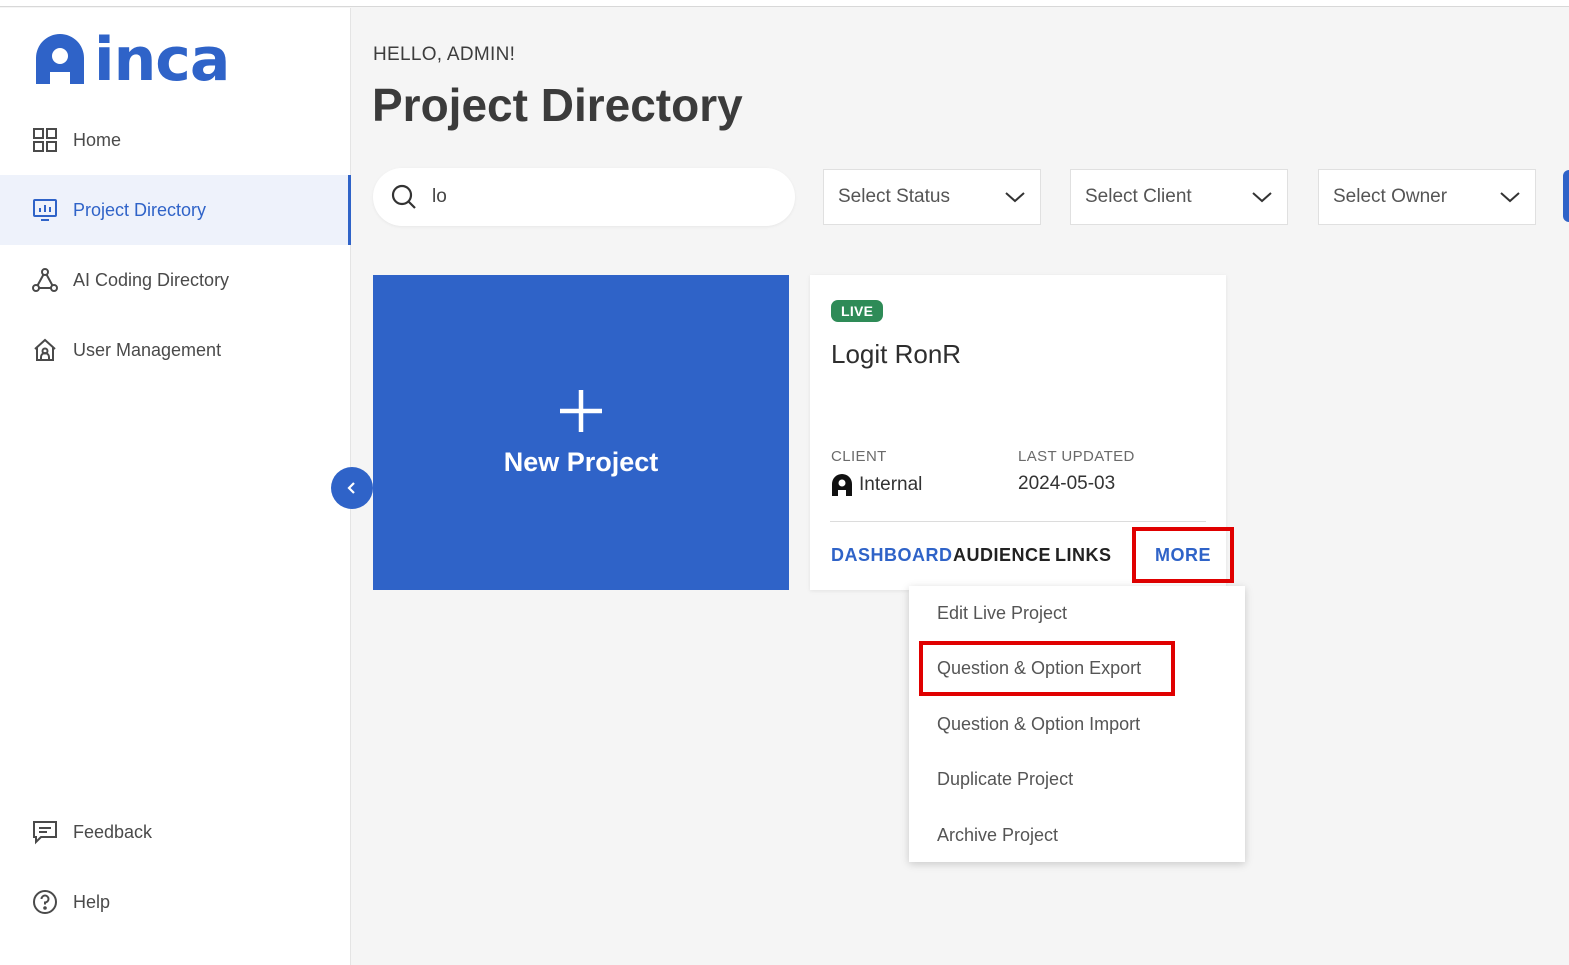 The width and height of the screenshot is (1569, 965). What do you see at coordinates (1002, 613) in the screenshot?
I see `menu-item-edit-live-project: Edit Live Project` at bounding box center [1002, 613].